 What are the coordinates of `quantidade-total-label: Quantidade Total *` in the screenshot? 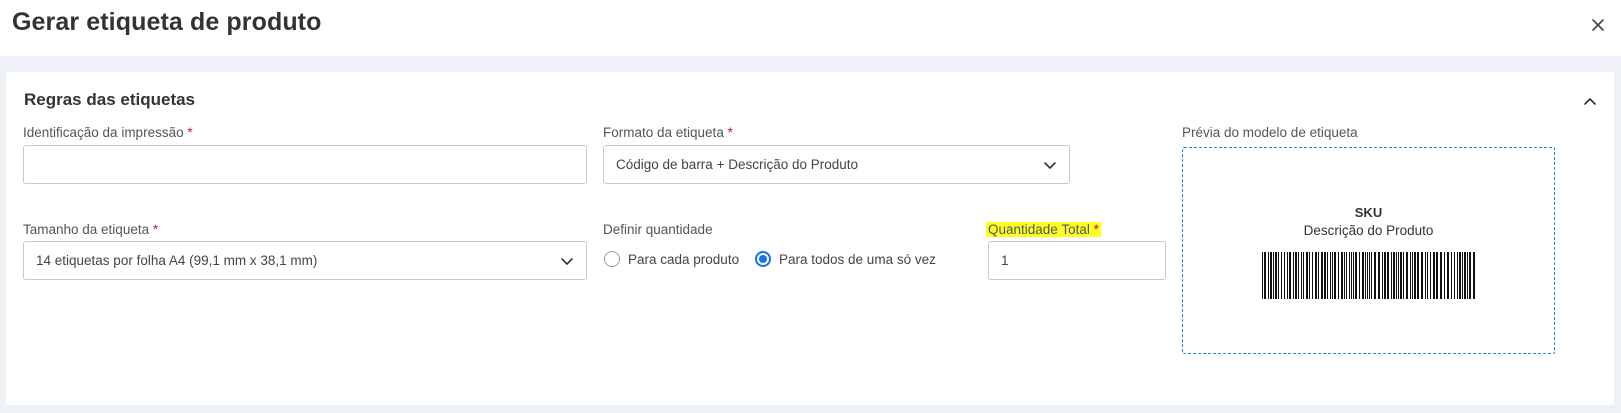 It's located at (1043, 229).